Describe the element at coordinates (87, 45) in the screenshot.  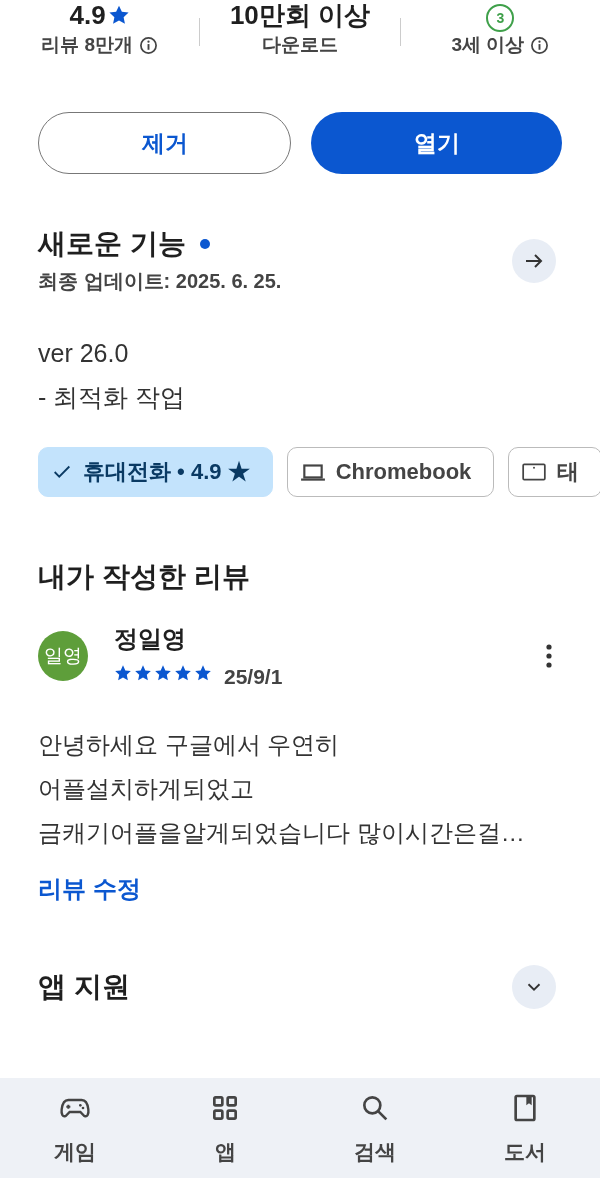
I see `stat-label: 리뷰 8만개` at that location.